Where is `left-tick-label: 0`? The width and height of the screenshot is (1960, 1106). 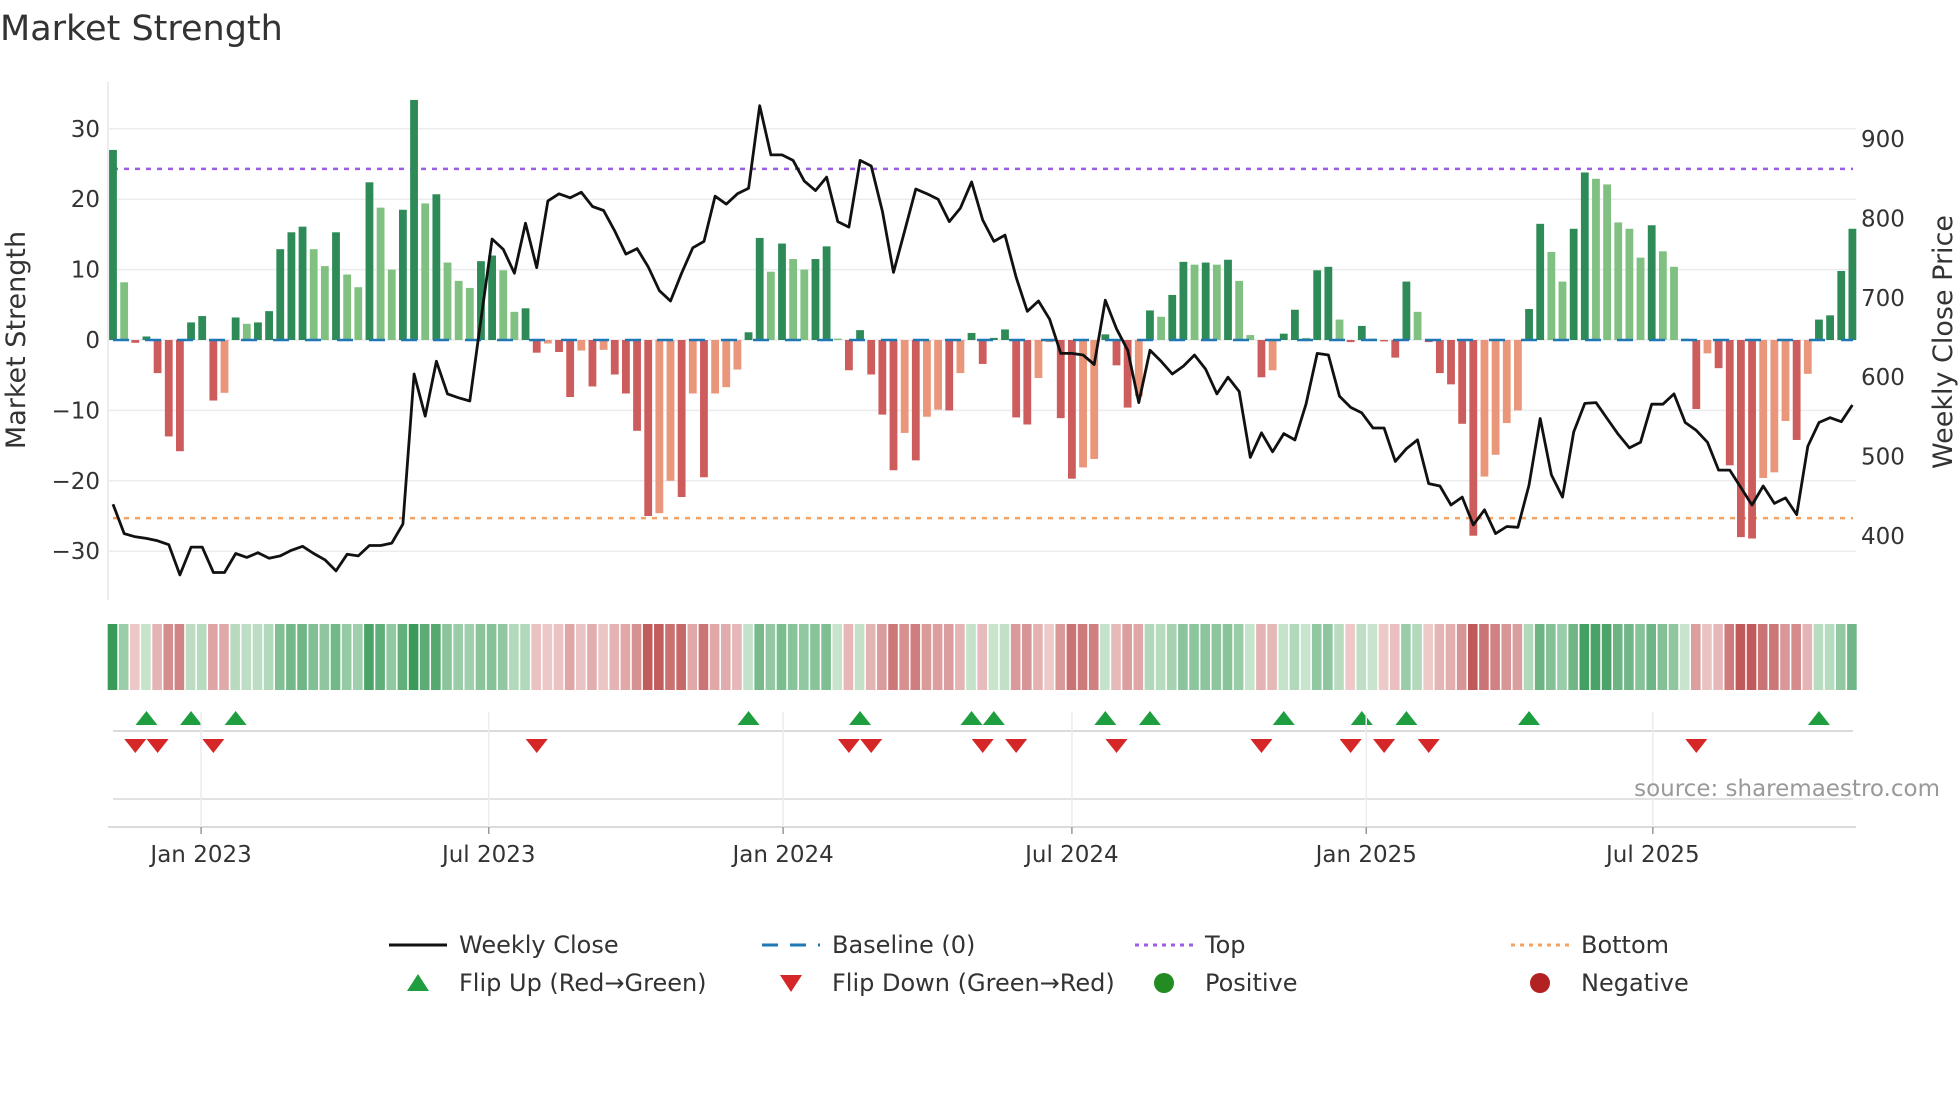
left-tick-label: 0 is located at coordinates (92, 341).